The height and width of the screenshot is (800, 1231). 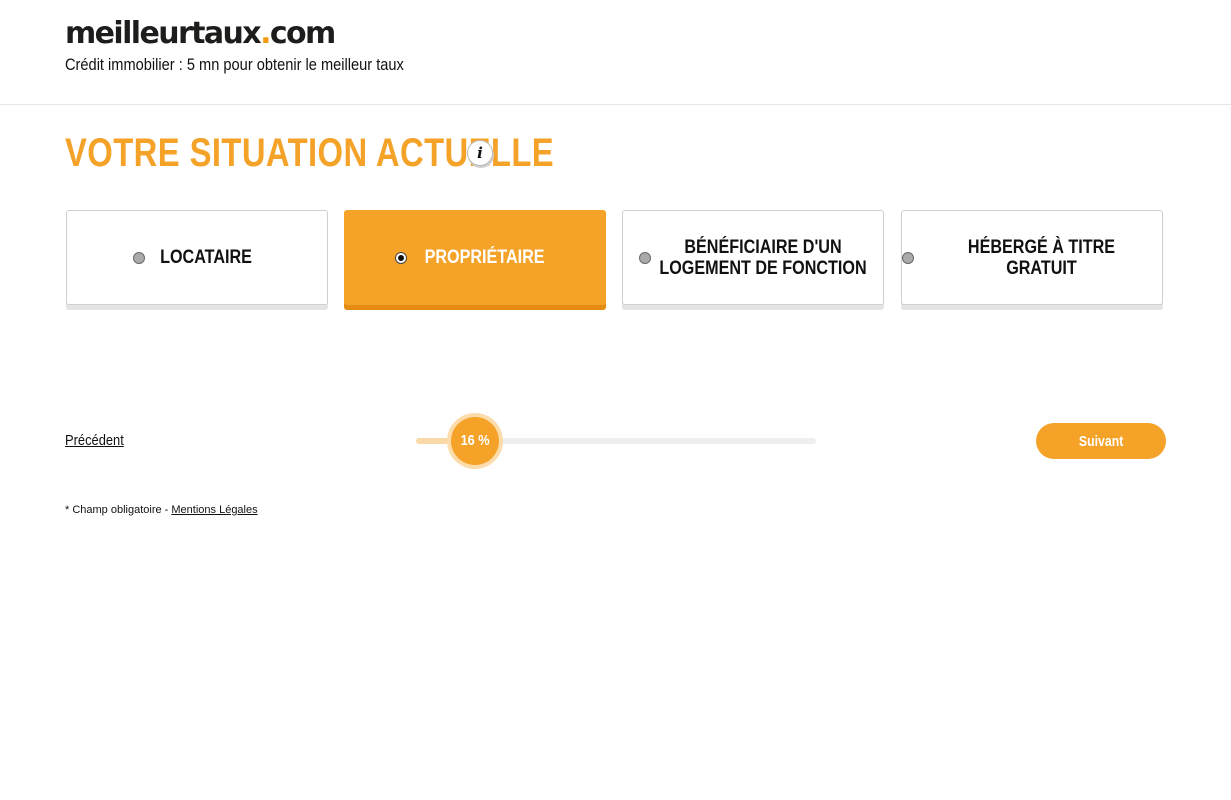 I want to click on progress-indicator: 16 %, so click(x=475, y=441).